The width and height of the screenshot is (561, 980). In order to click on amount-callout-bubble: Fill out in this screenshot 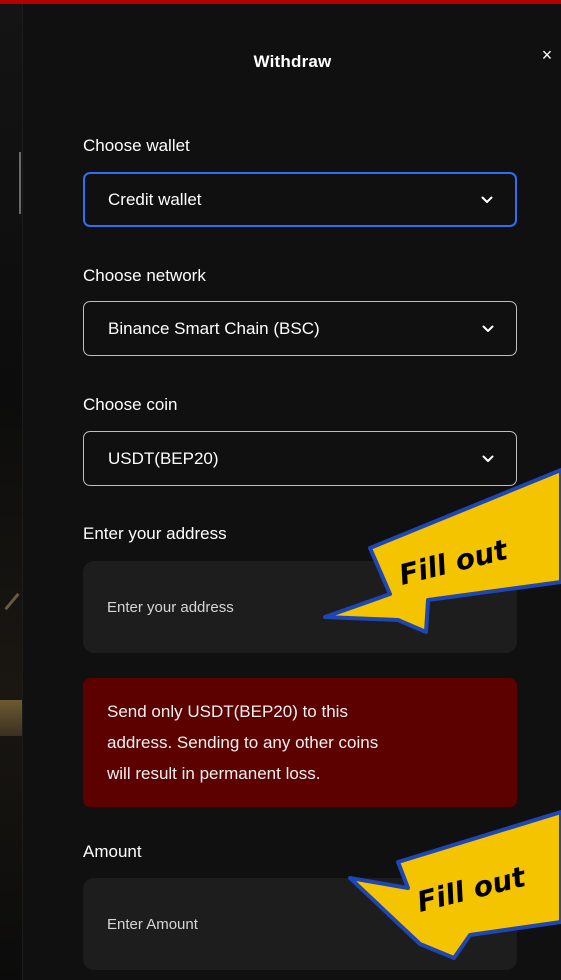, I will do `click(454, 885)`.